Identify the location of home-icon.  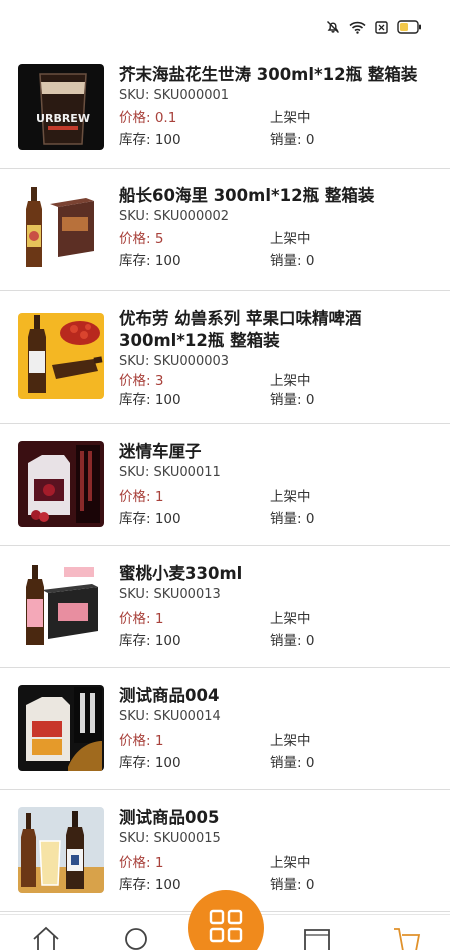
(46, 937).